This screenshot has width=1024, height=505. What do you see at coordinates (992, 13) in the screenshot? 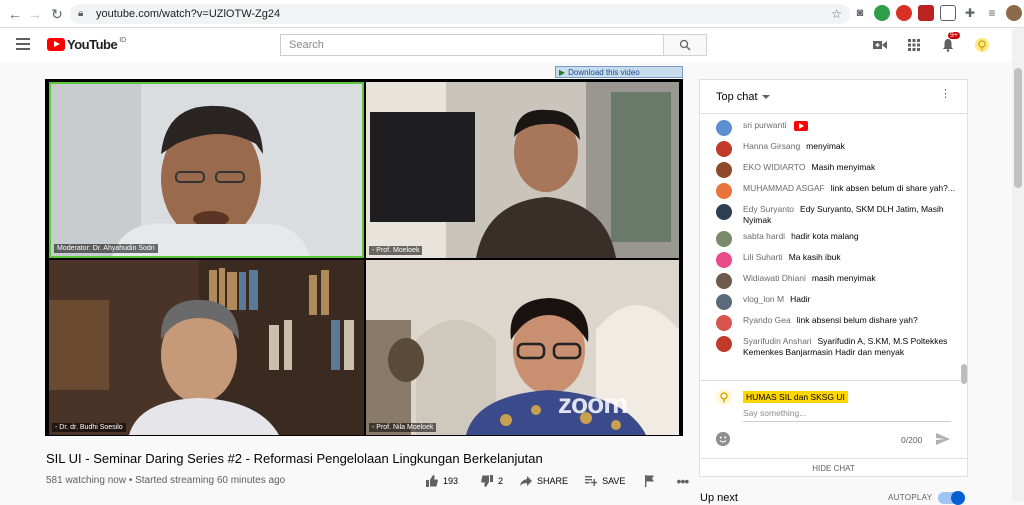
I see `media-icon: ≡` at bounding box center [992, 13].